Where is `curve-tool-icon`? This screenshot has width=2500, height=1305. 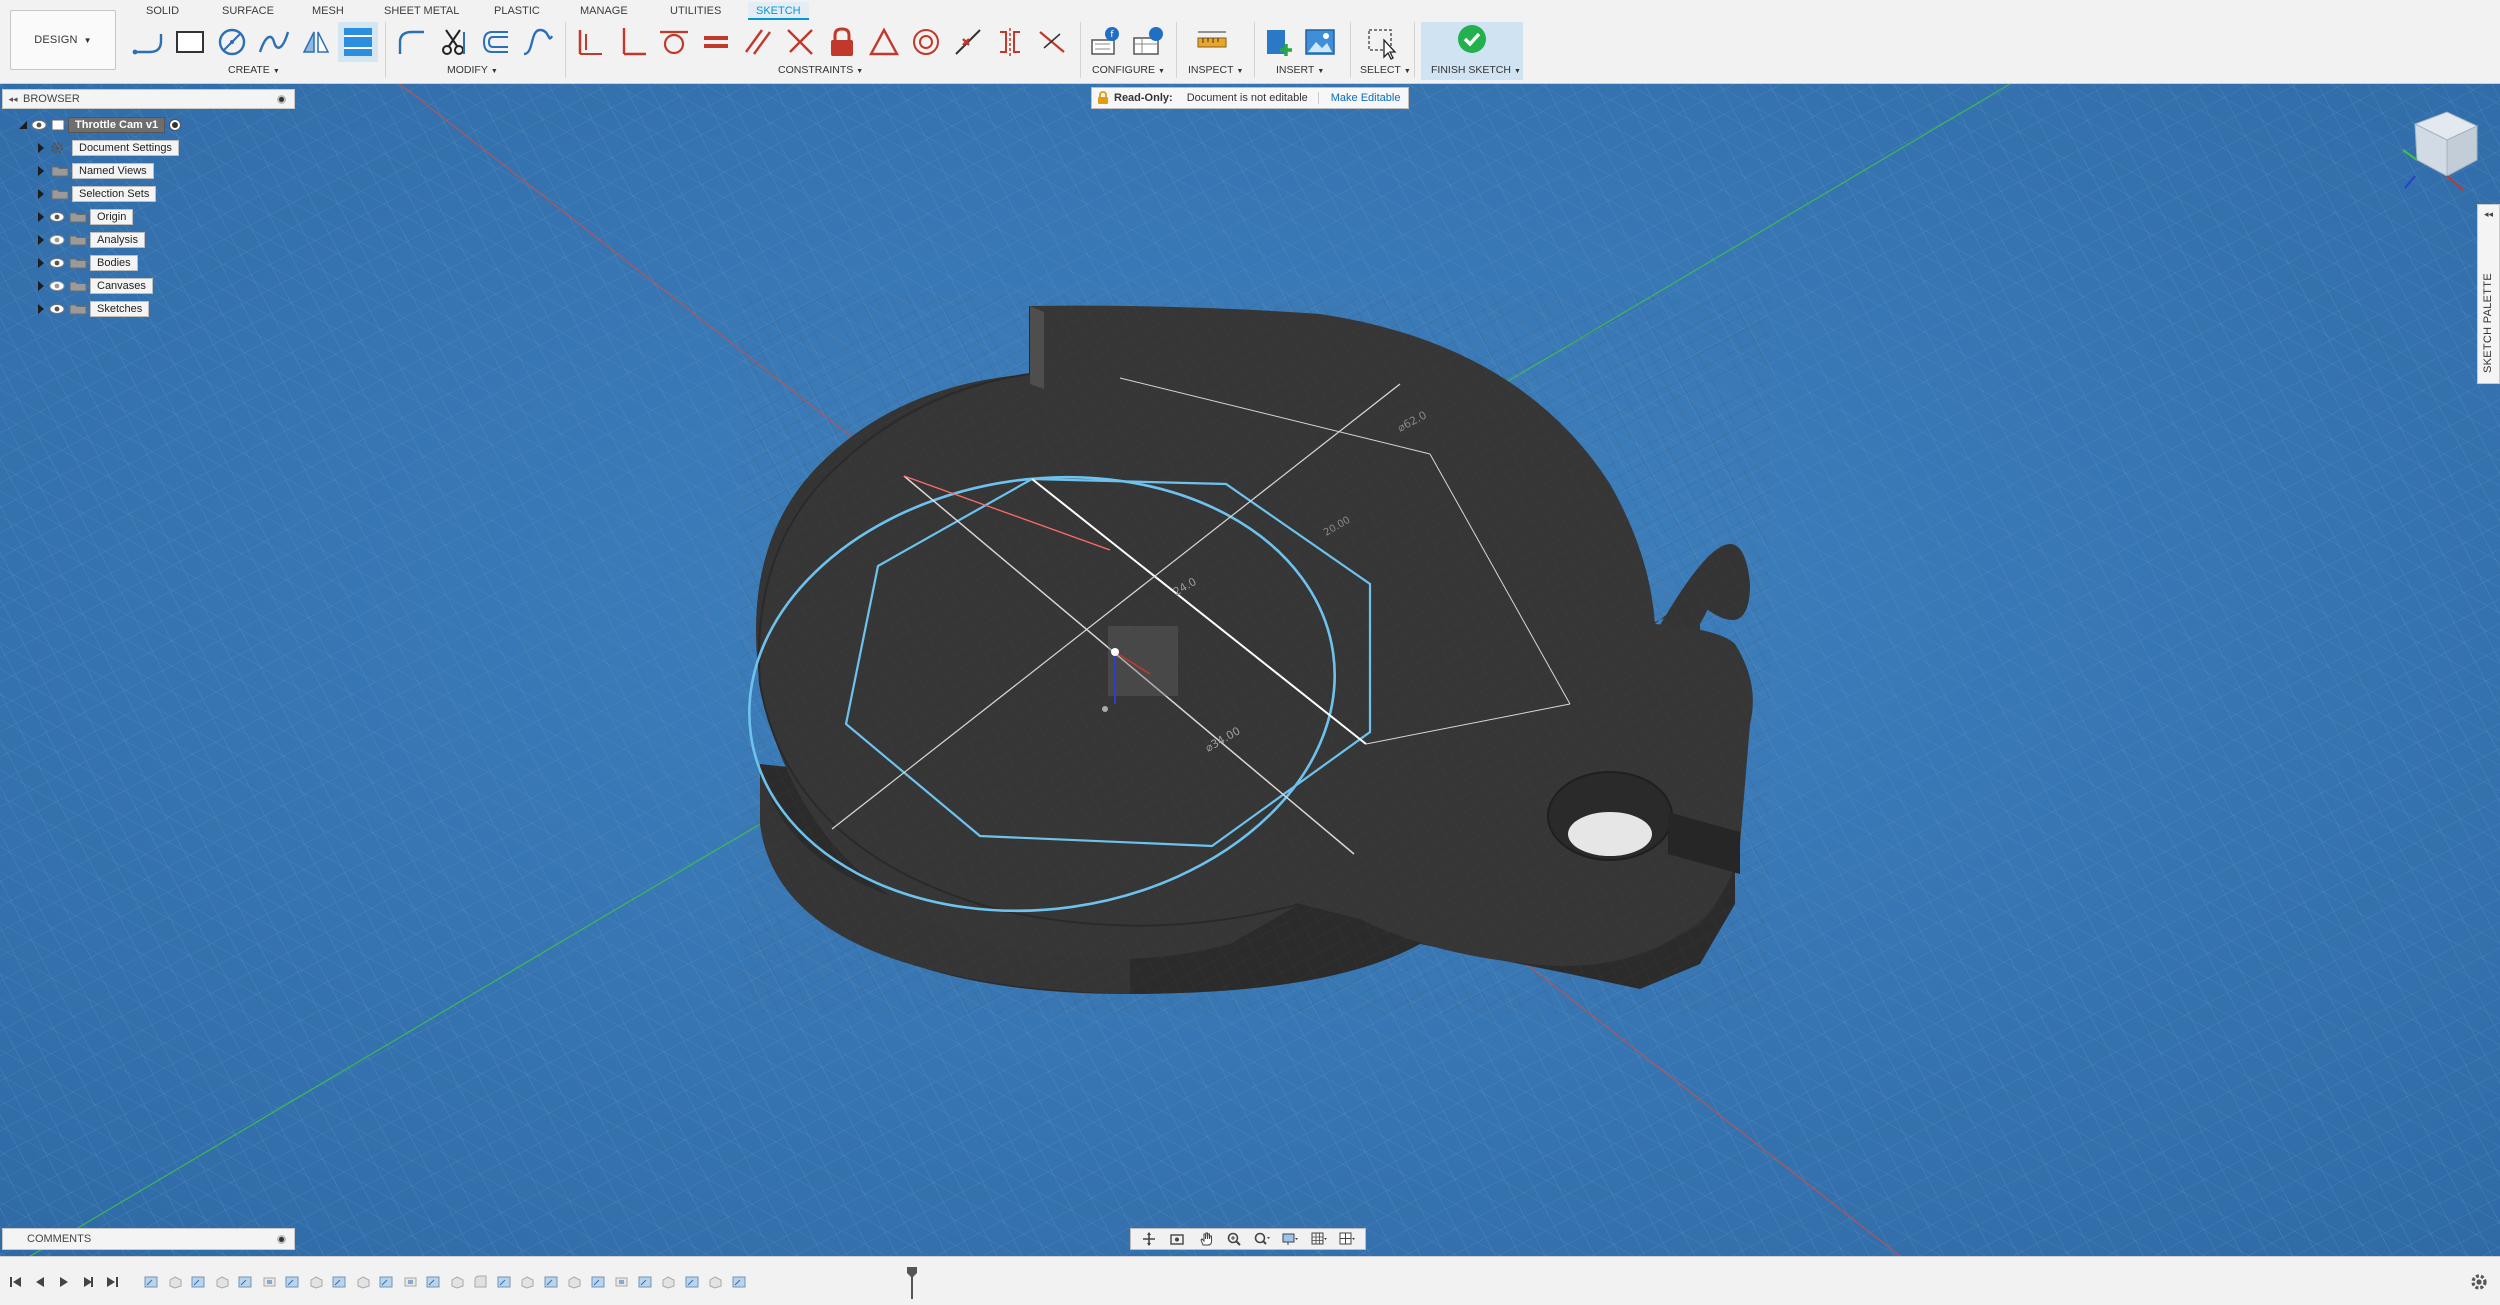 curve-tool-icon is located at coordinates (538, 42).